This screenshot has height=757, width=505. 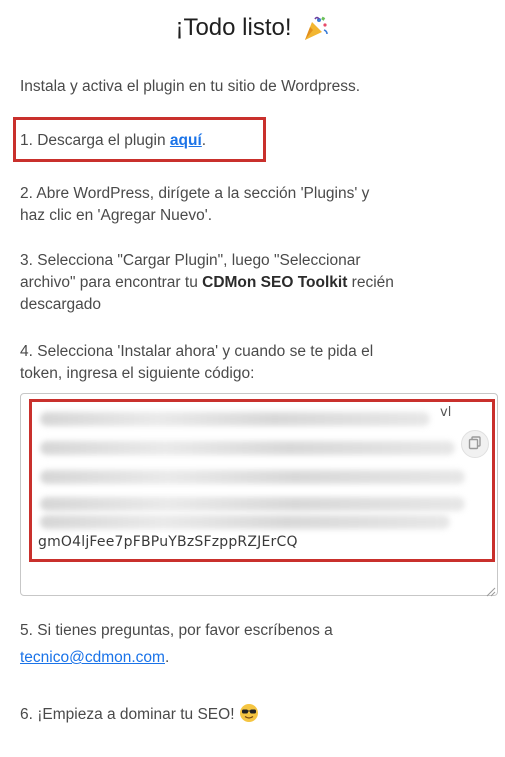 I want to click on step3-line2: archivo" para encontrar tu, so click(x=111, y=282).